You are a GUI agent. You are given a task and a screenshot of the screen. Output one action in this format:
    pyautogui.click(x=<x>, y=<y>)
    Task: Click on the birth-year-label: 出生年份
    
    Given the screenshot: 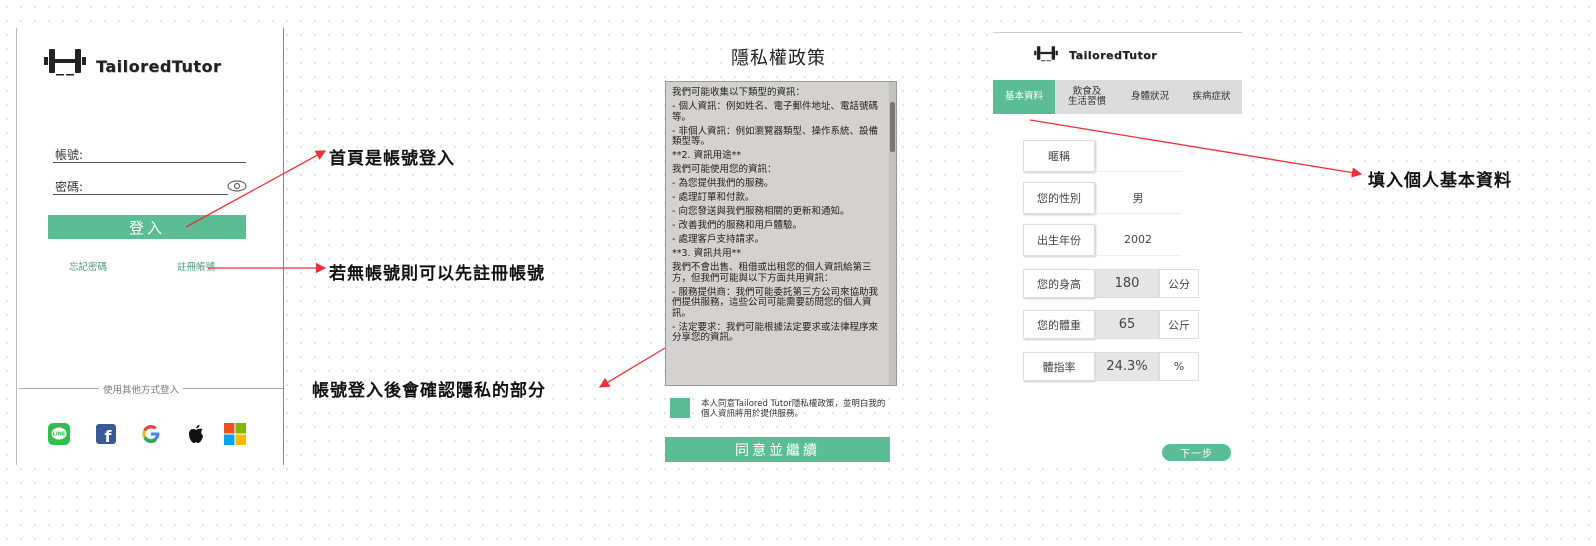 What is the action you would take?
    pyautogui.click(x=1059, y=240)
    